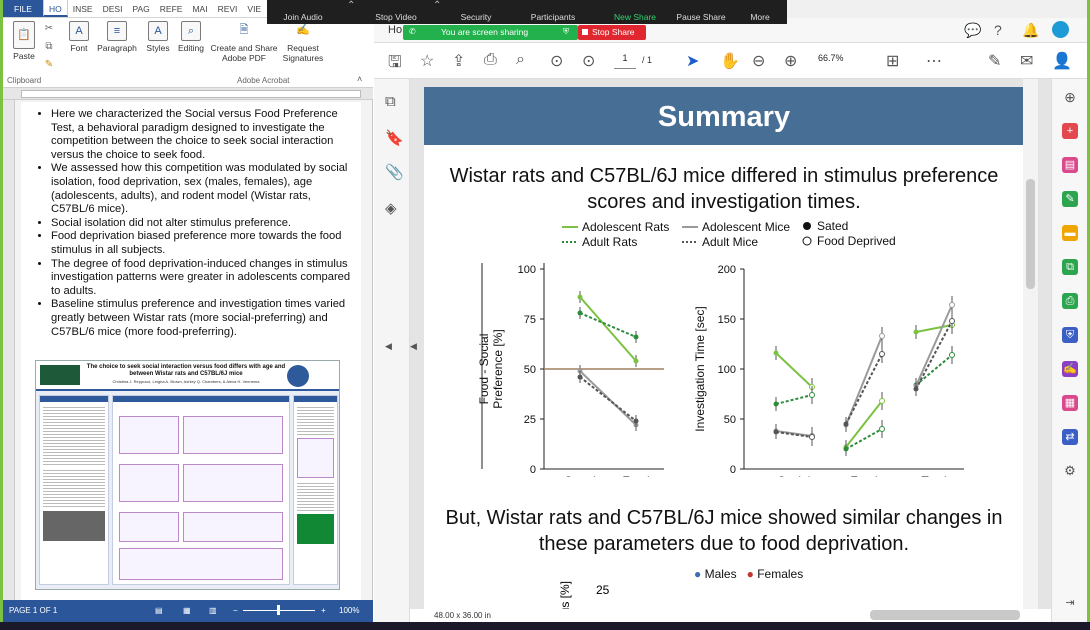 Image resolution: width=1090 pixels, height=630 pixels. I want to click on comment-tool-icon: ▬, so click(1070, 233).